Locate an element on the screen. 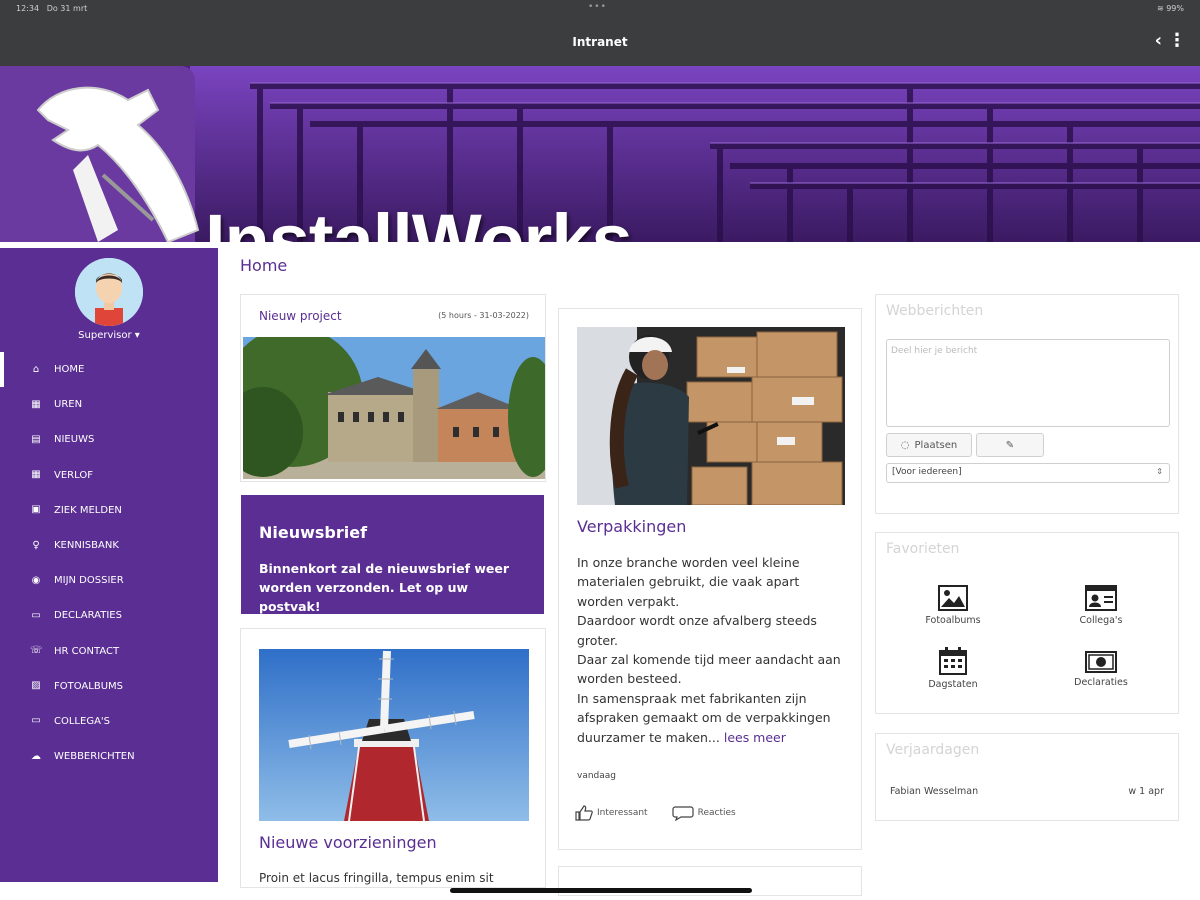  thumbs-up-icon is located at coordinates (584, 813).